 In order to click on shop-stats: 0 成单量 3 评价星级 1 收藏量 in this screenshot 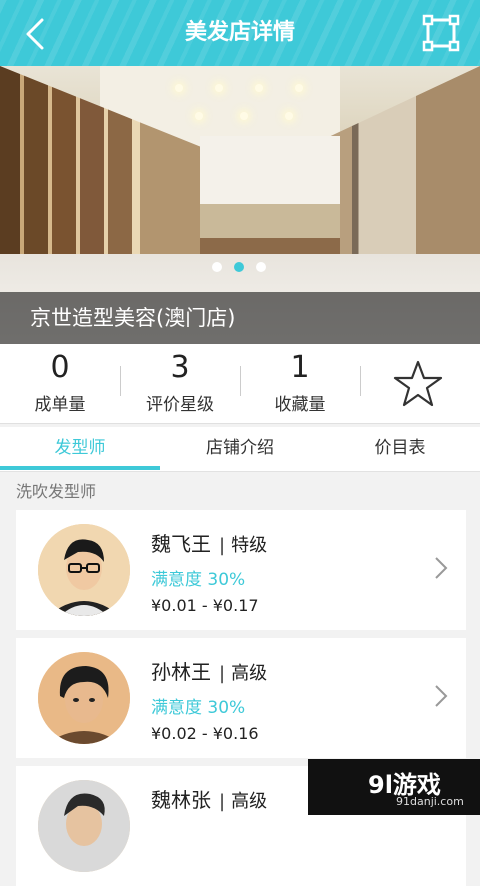, I will do `click(240, 384)`.